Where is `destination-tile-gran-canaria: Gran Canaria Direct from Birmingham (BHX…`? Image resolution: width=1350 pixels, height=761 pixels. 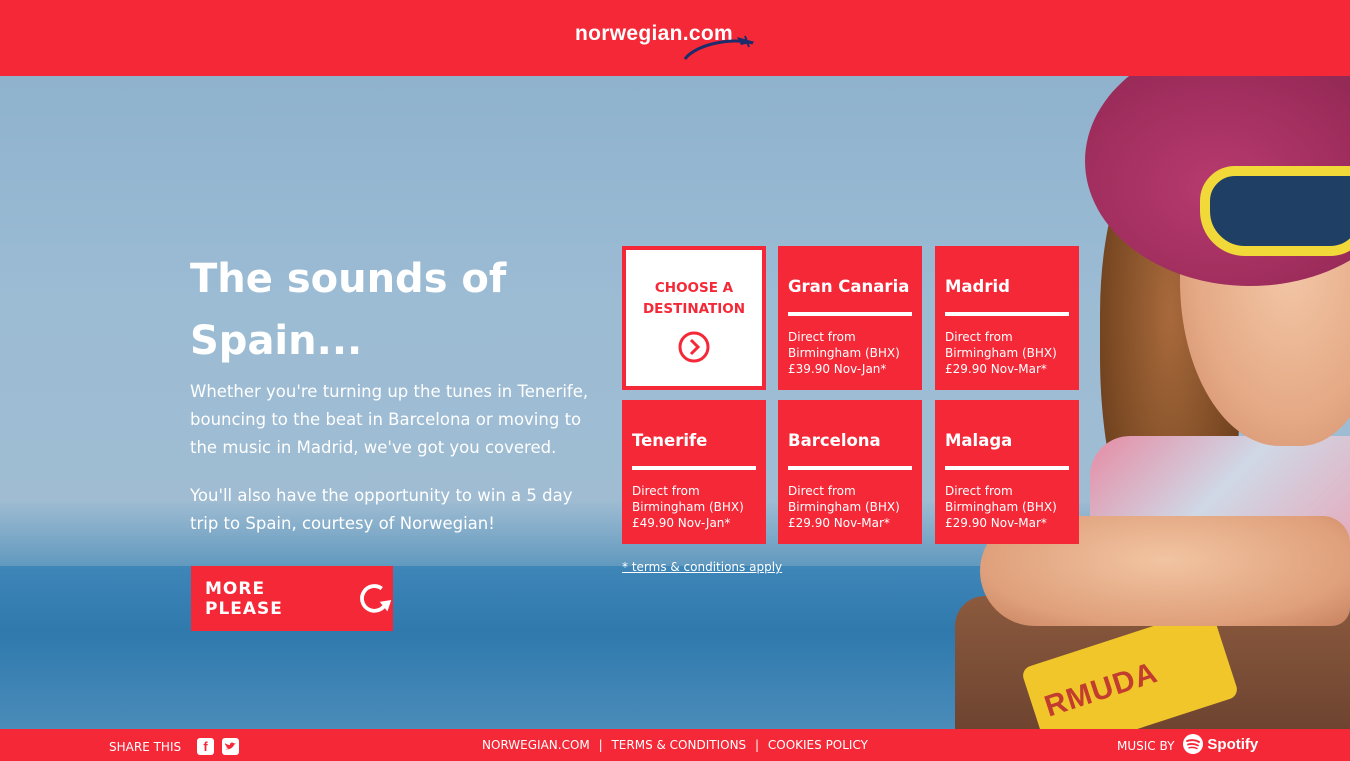
destination-tile-gran-canaria: Gran Canaria Direct from Birmingham (BHX… is located at coordinates (850, 318).